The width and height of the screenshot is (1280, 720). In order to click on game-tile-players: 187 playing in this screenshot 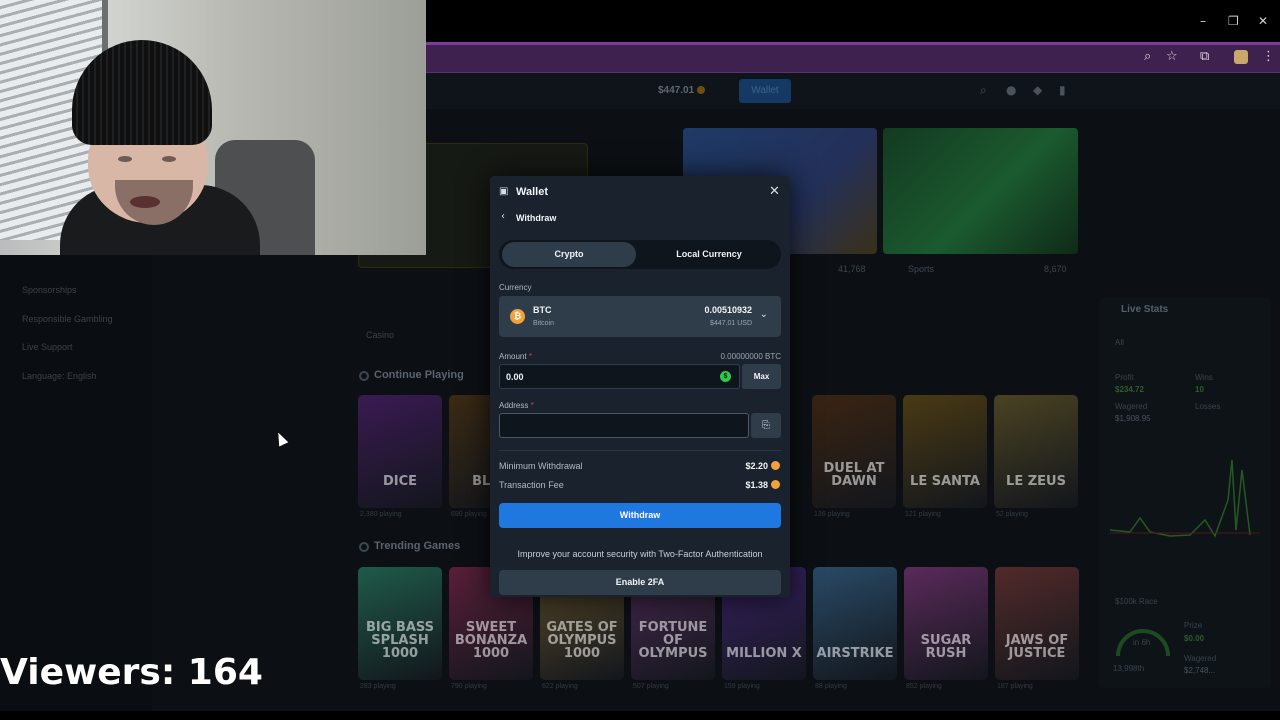, I will do `click(1015, 686)`.